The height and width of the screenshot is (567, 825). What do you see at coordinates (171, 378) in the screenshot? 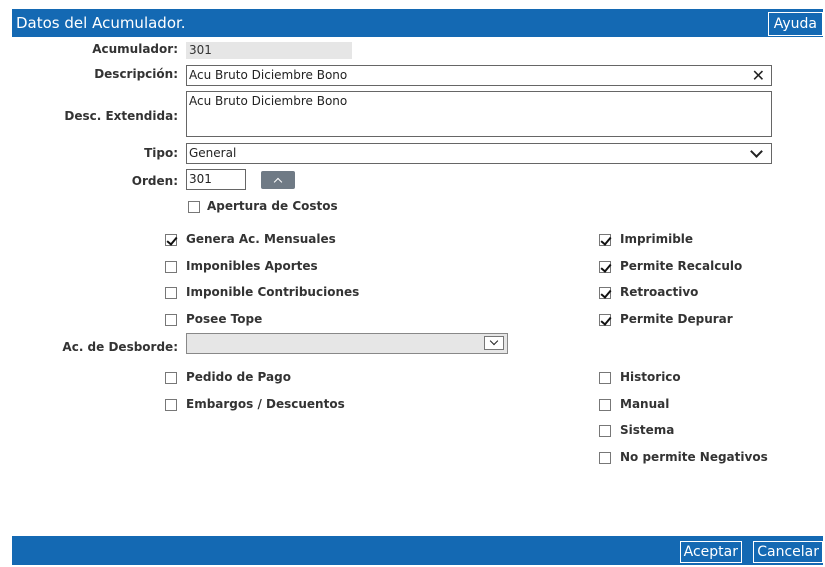
I see `pedido-de-pago-checkbox` at bounding box center [171, 378].